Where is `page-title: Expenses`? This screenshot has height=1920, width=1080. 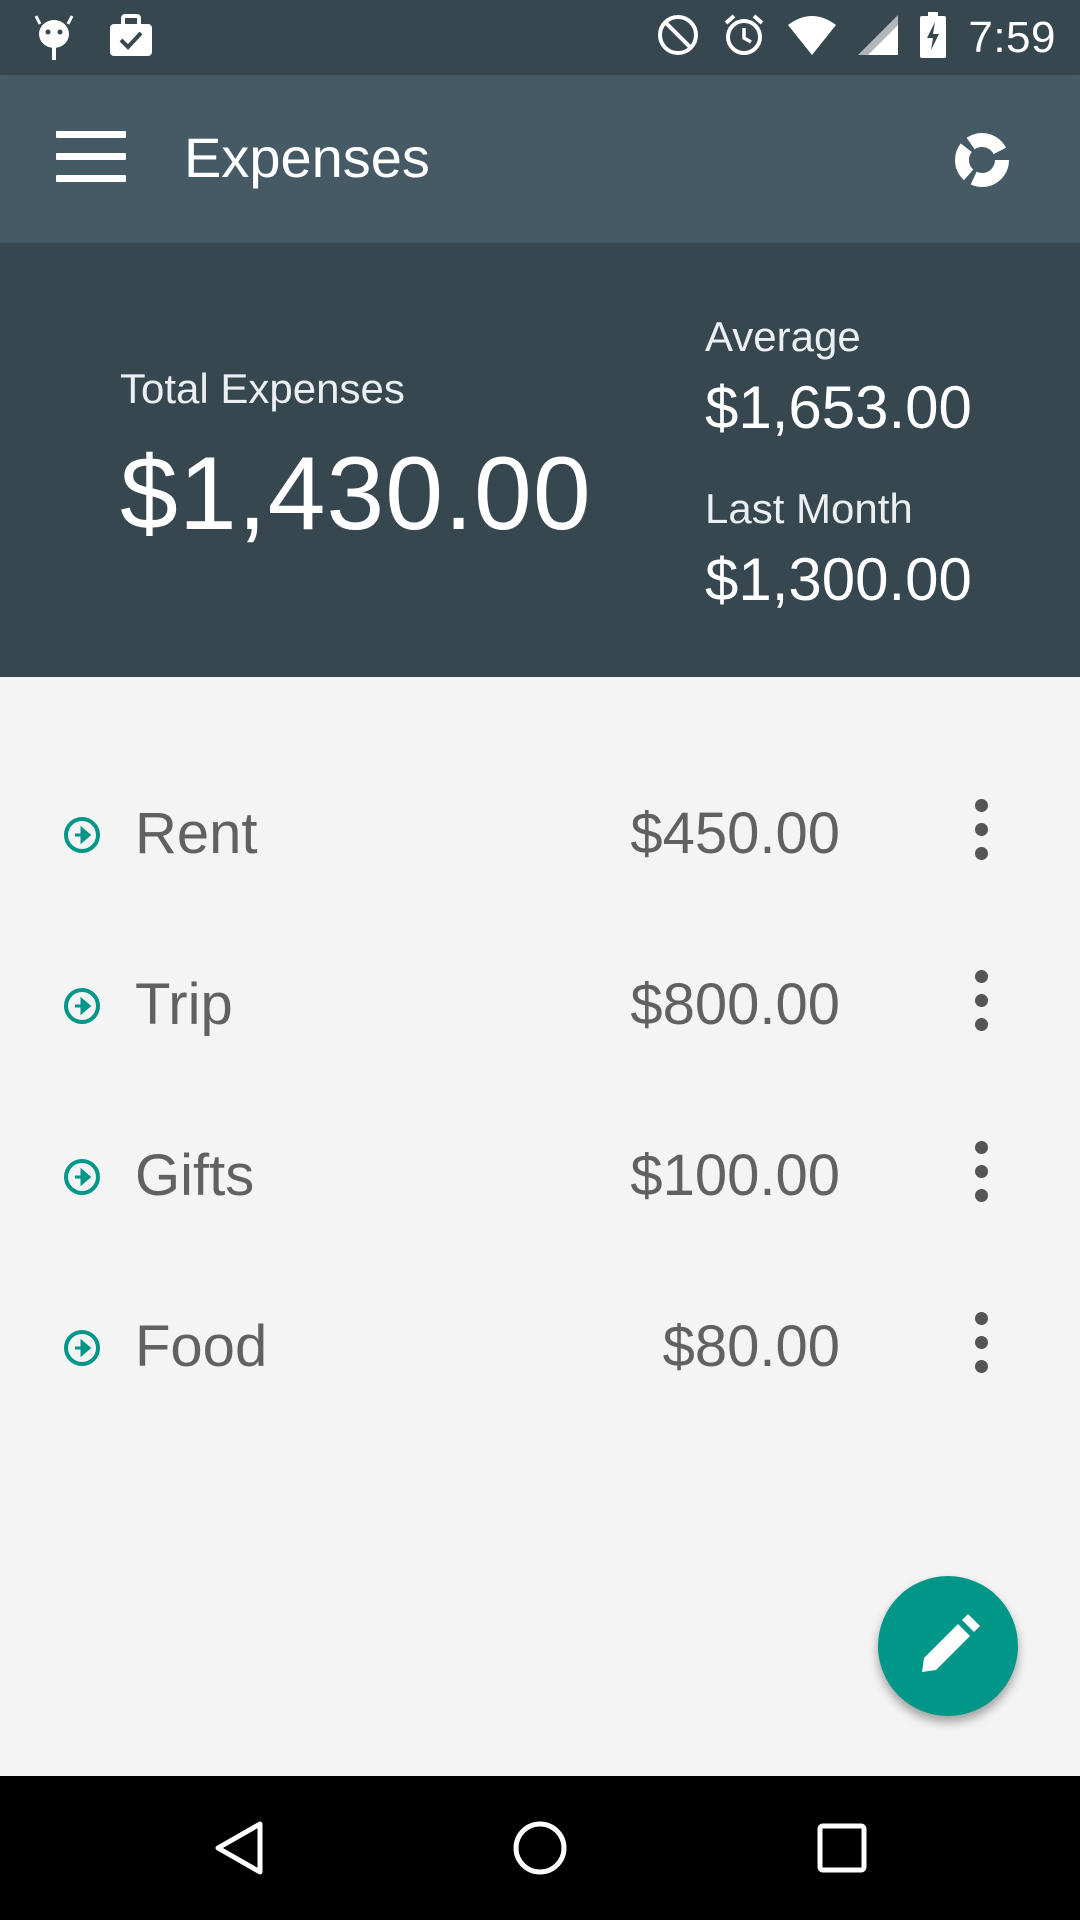 page-title: Expenses is located at coordinates (307, 157).